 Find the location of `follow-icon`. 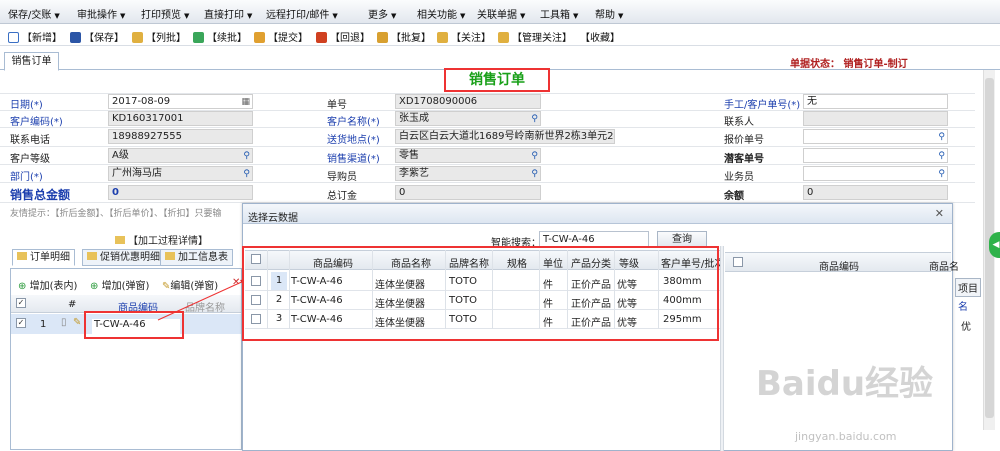

follow-icon is located at coordinates (442, 37).